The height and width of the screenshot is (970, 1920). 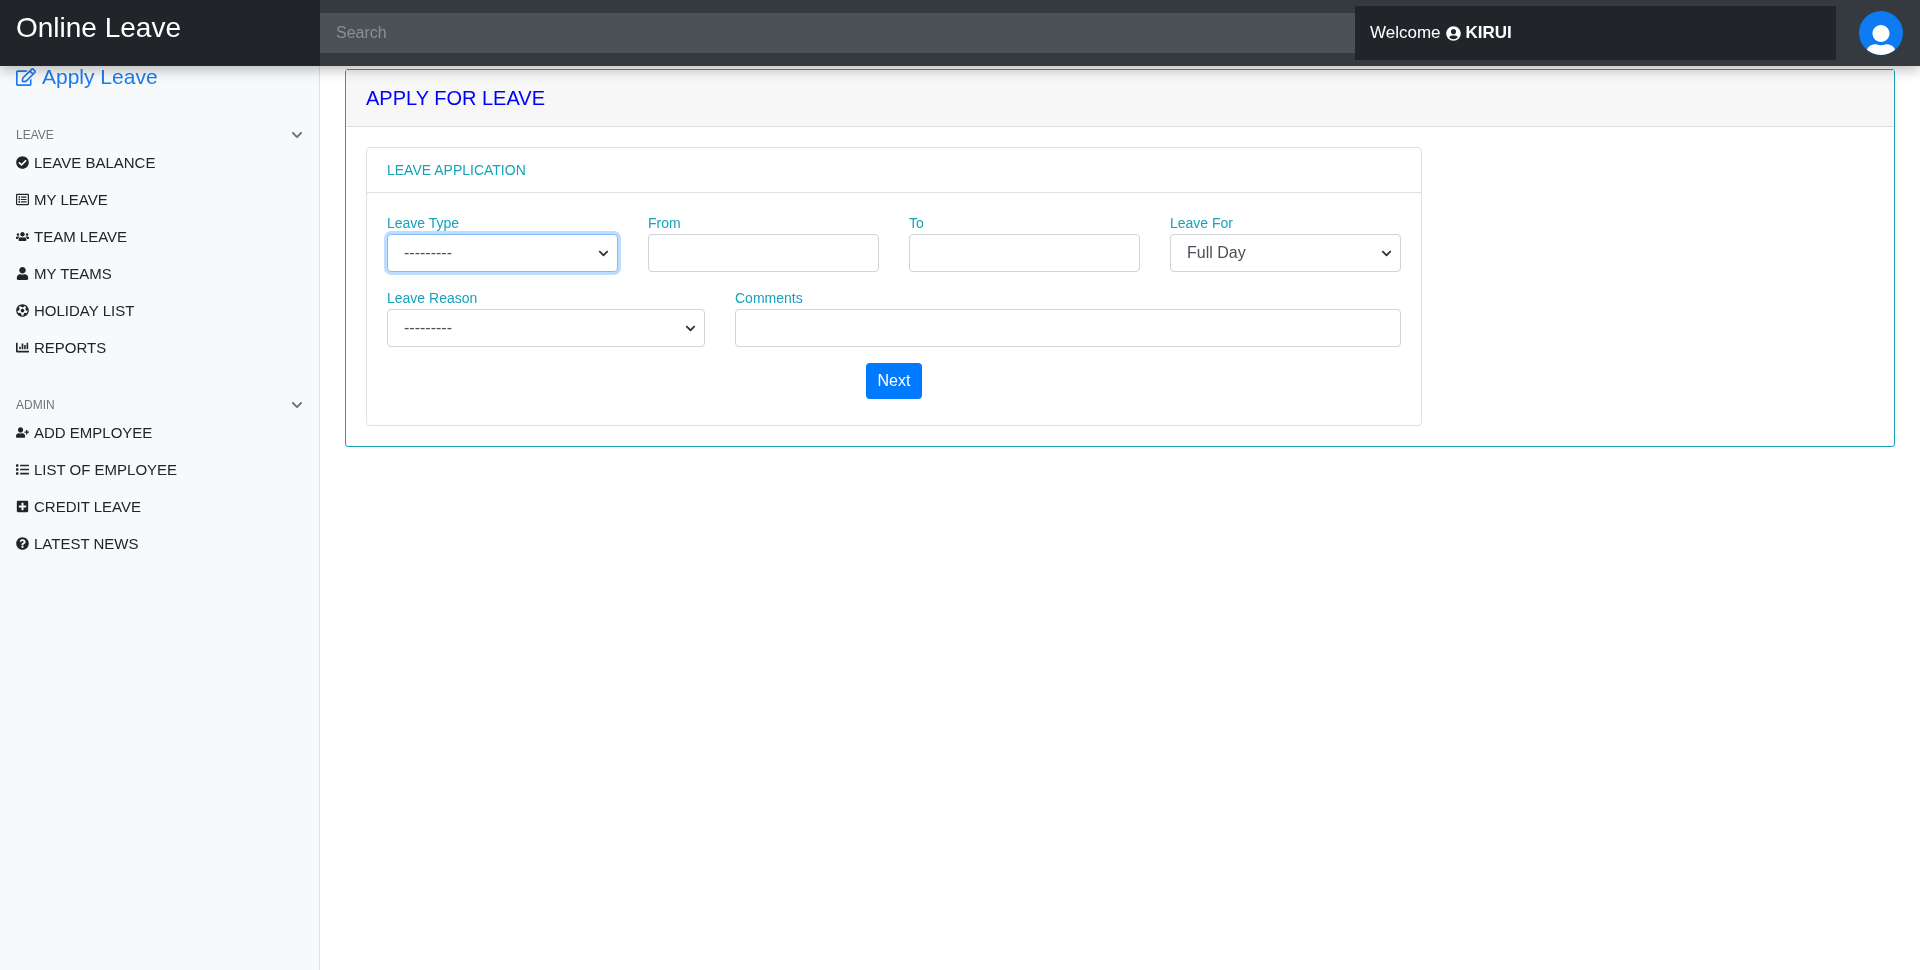 I want to click on field-label: Leave For, so click(x=1202, y=223).